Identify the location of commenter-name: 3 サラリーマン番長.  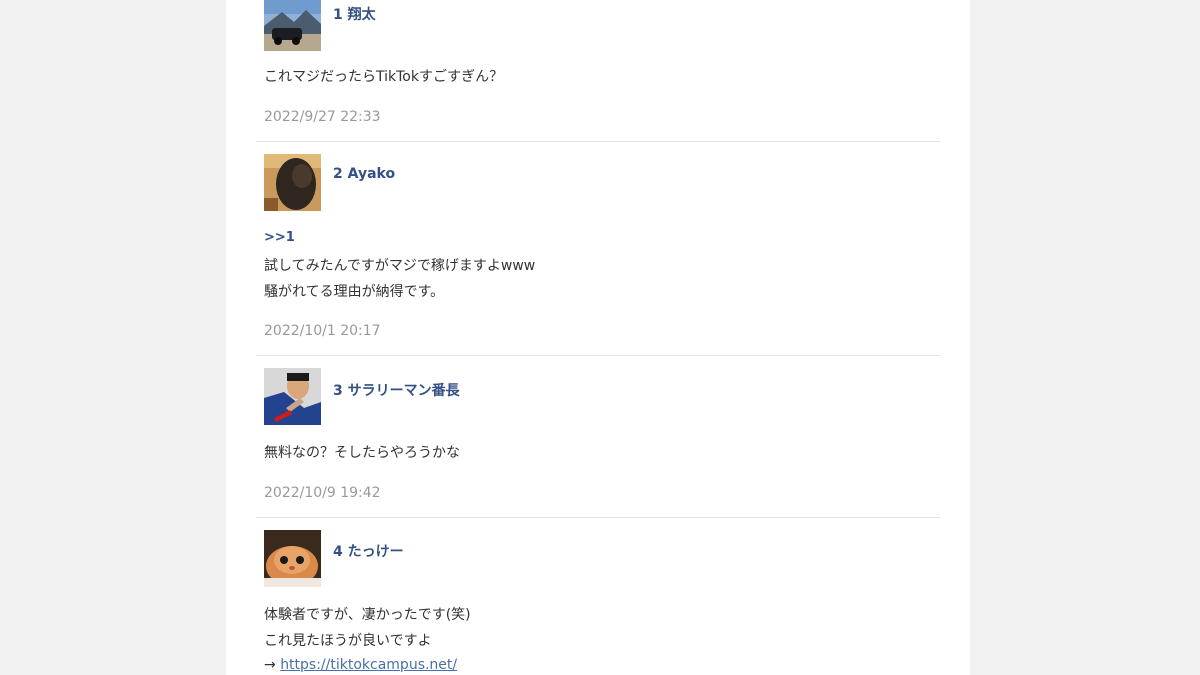
(396, 390).